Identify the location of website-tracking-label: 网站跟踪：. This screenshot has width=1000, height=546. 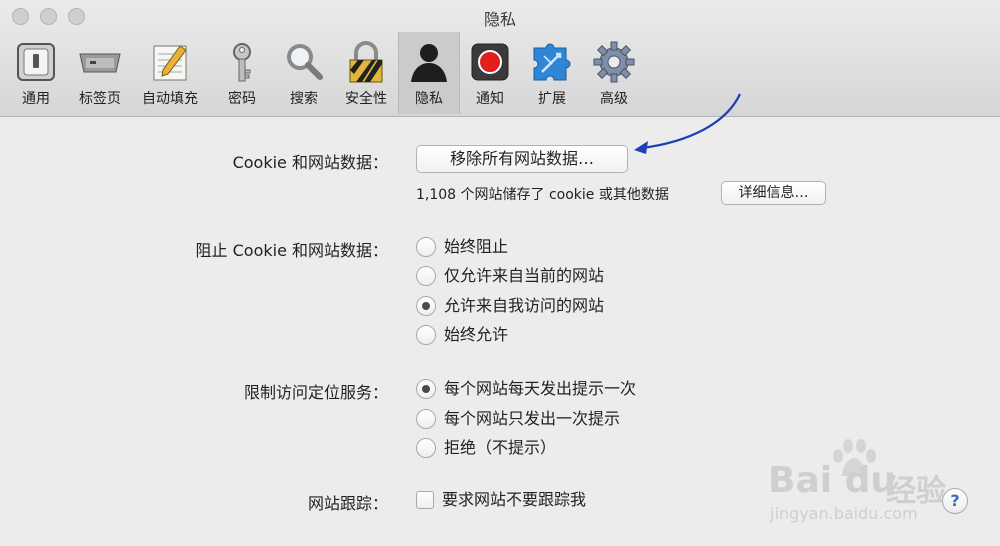
(347, 503).